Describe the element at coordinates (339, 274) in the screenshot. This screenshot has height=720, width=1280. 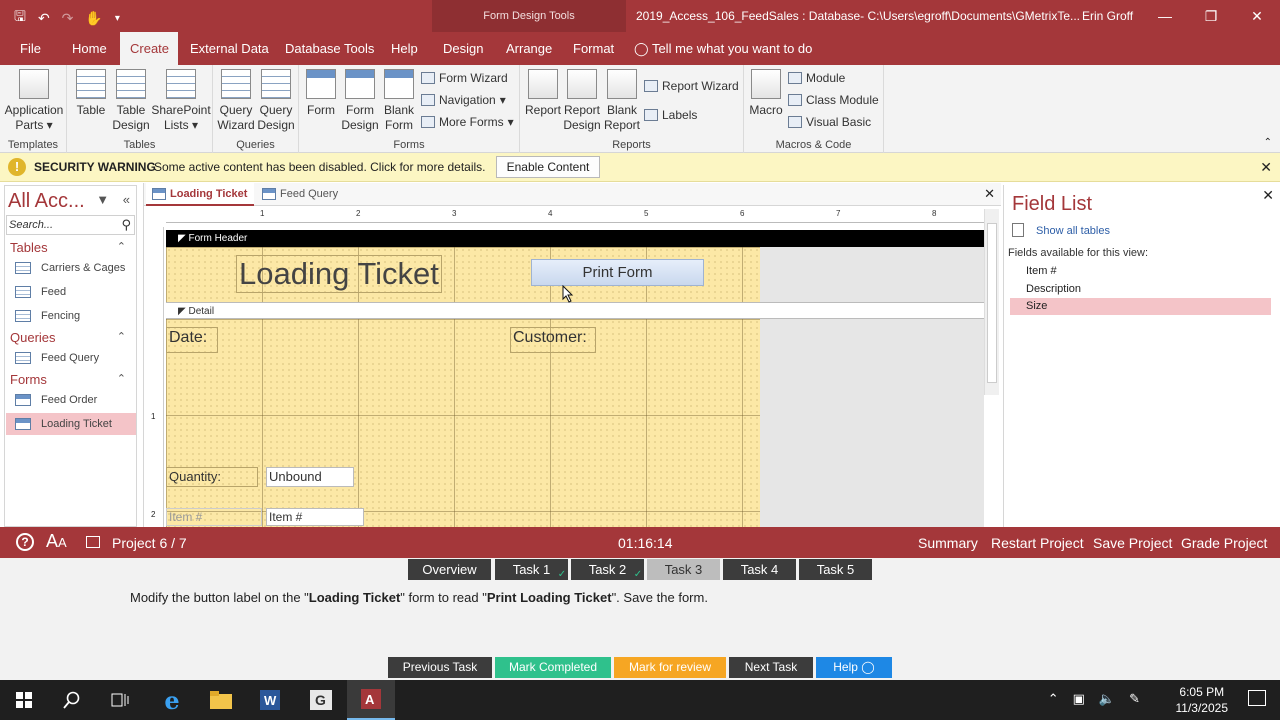
I see `form-title-label: Loading Ticket` at that location.